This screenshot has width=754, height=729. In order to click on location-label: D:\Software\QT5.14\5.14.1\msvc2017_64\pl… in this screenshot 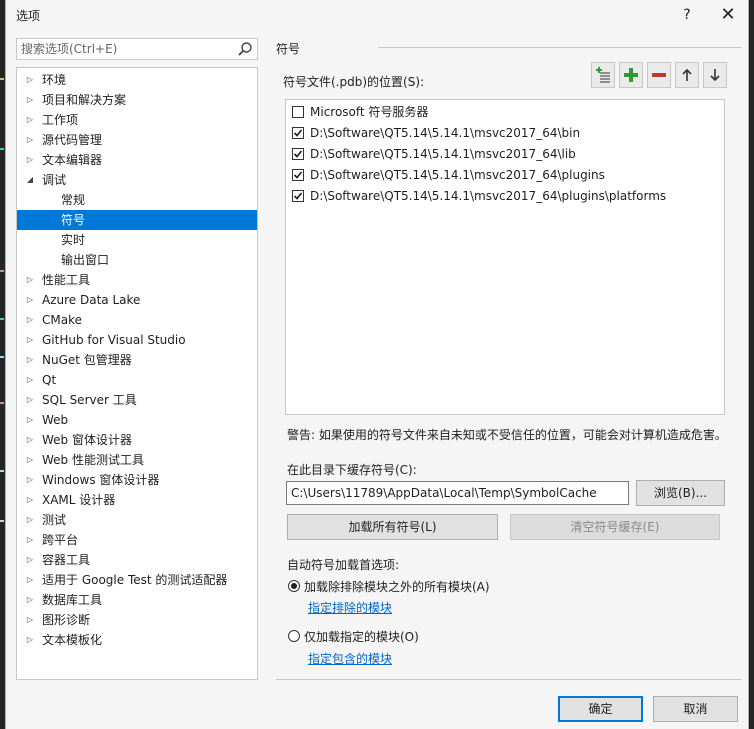, I will do `click(457, 175)`.